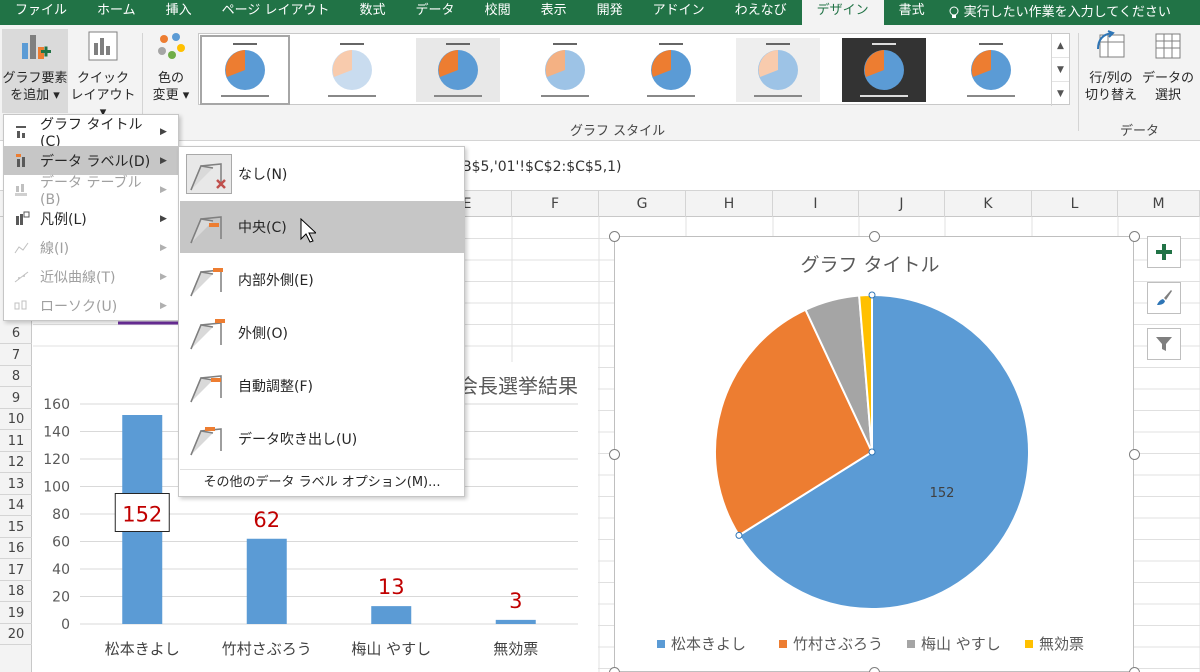 The image size is (1200, 672). Describe the element at coordinates (373, 12) in the screenshot. I see `tab-4: 数式` at that location.